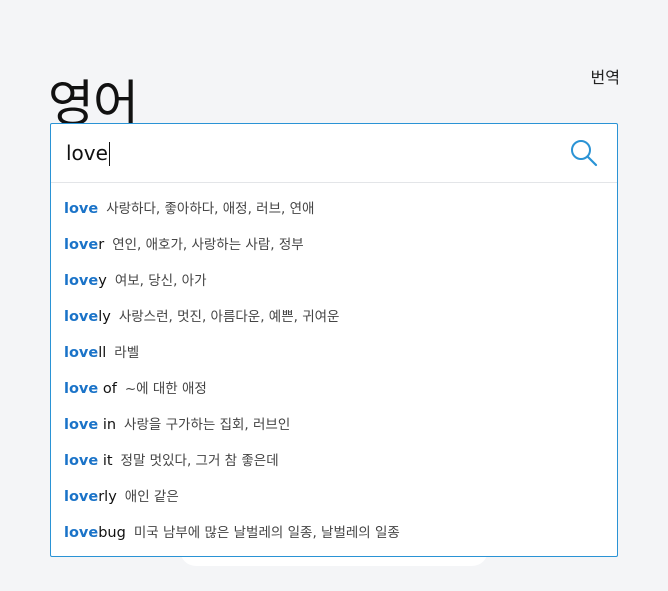 This screenshot has height=591, width=668. I want to click on suggestion-rest: of, so click(107, 389).